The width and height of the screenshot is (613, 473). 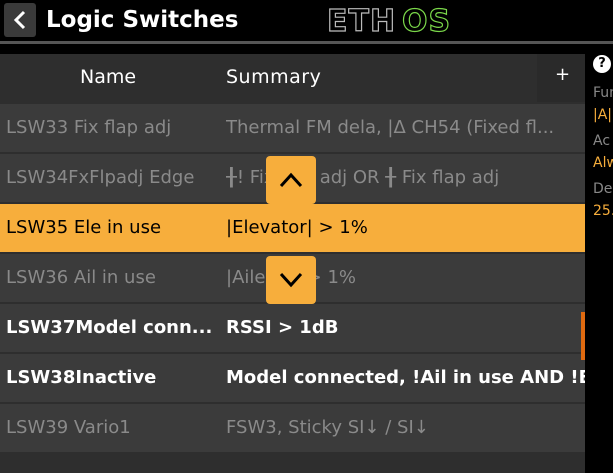 What do you see at coordinates (603, 163) in the screenshot?
I see `active-value: Alw` at bounding box center [603, 163].